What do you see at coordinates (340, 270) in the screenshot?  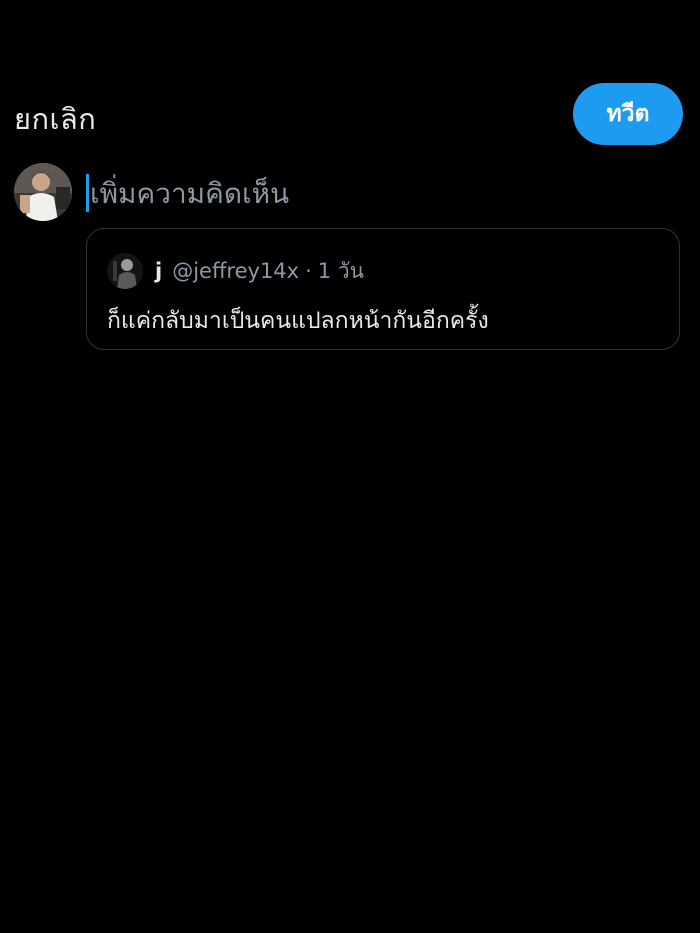 I see `quoted-tweet-time: 1 วัน` at bounding box center [340, 270].